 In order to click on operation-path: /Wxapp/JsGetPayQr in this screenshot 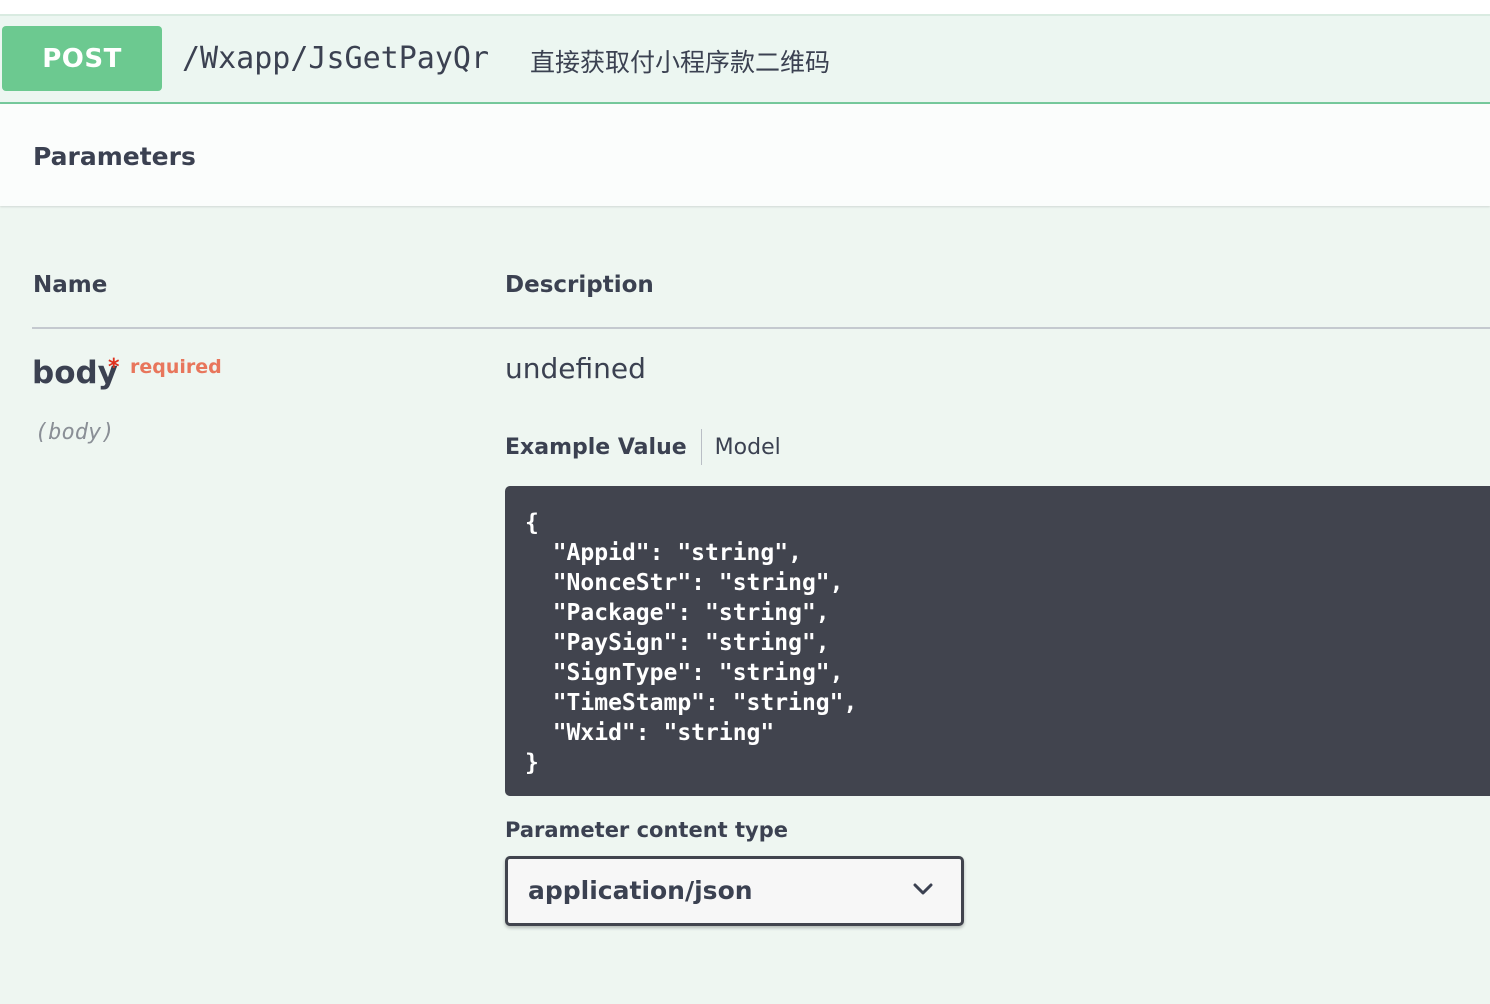, I will do `click(336, 58)`.